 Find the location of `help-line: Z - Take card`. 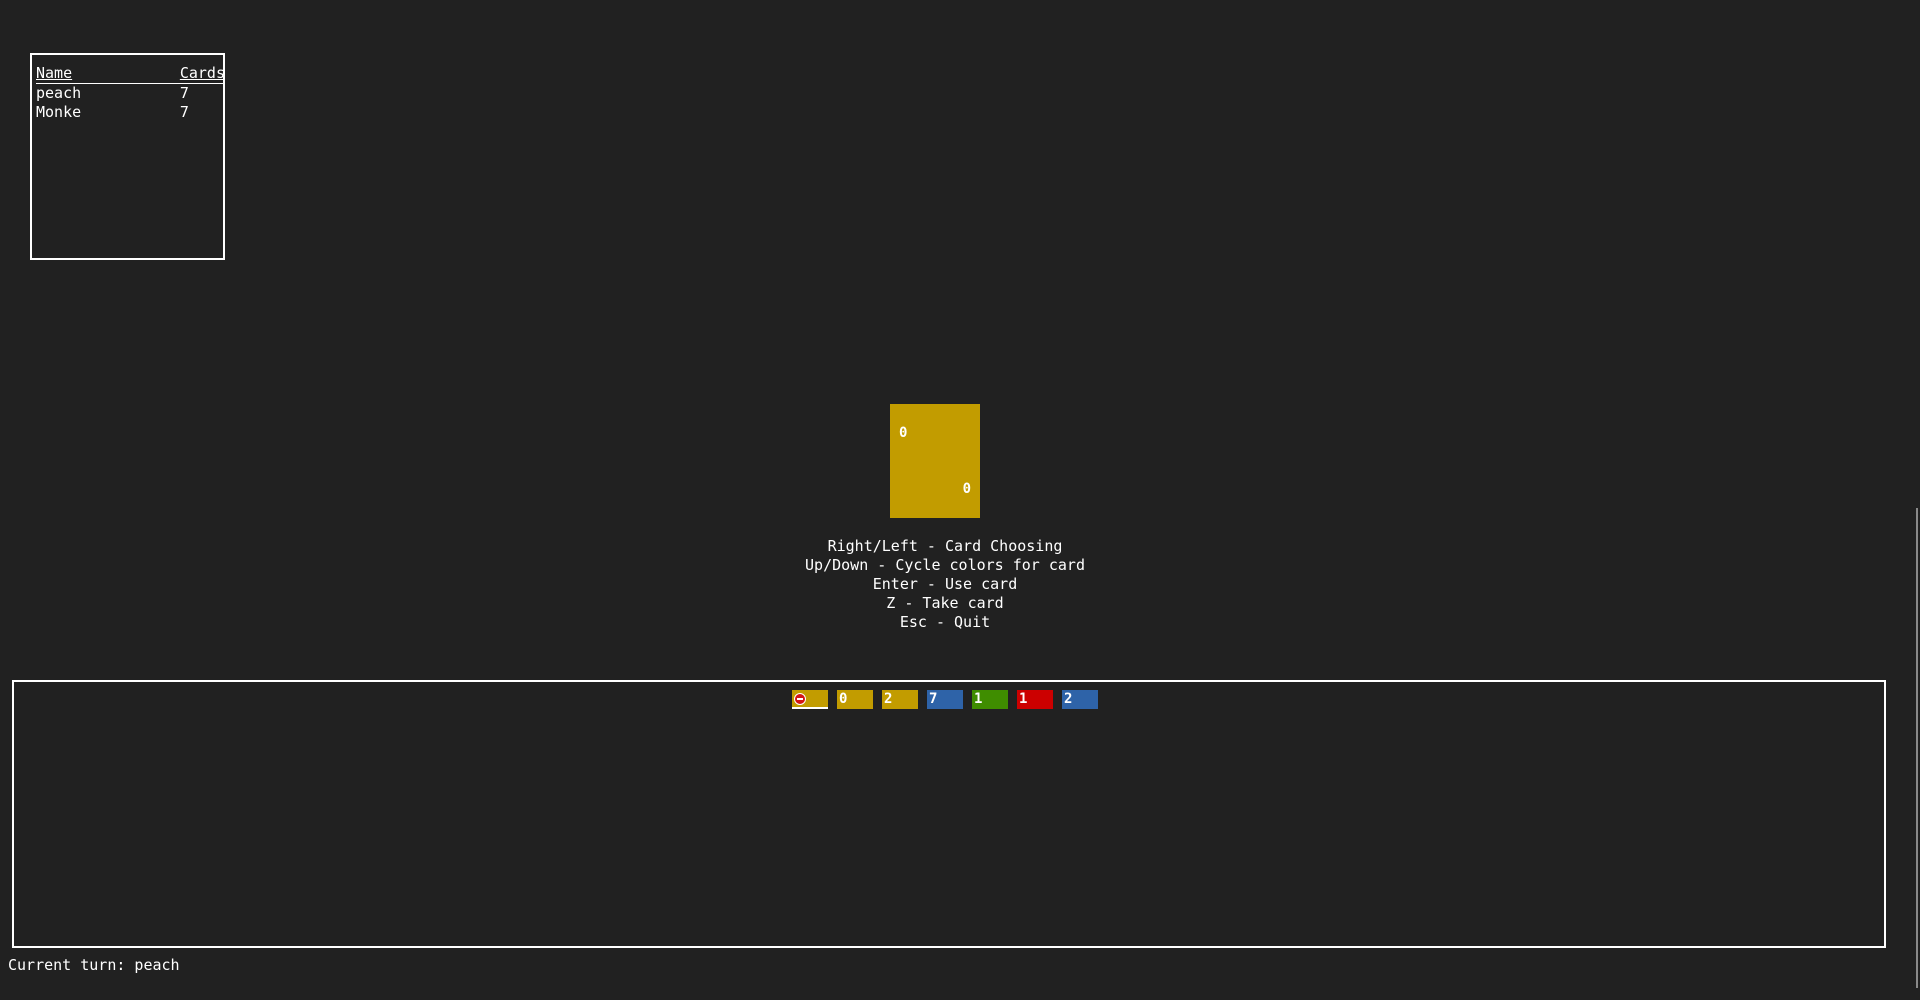

help-line: Z - Take card is located at coordinates (945, 603).